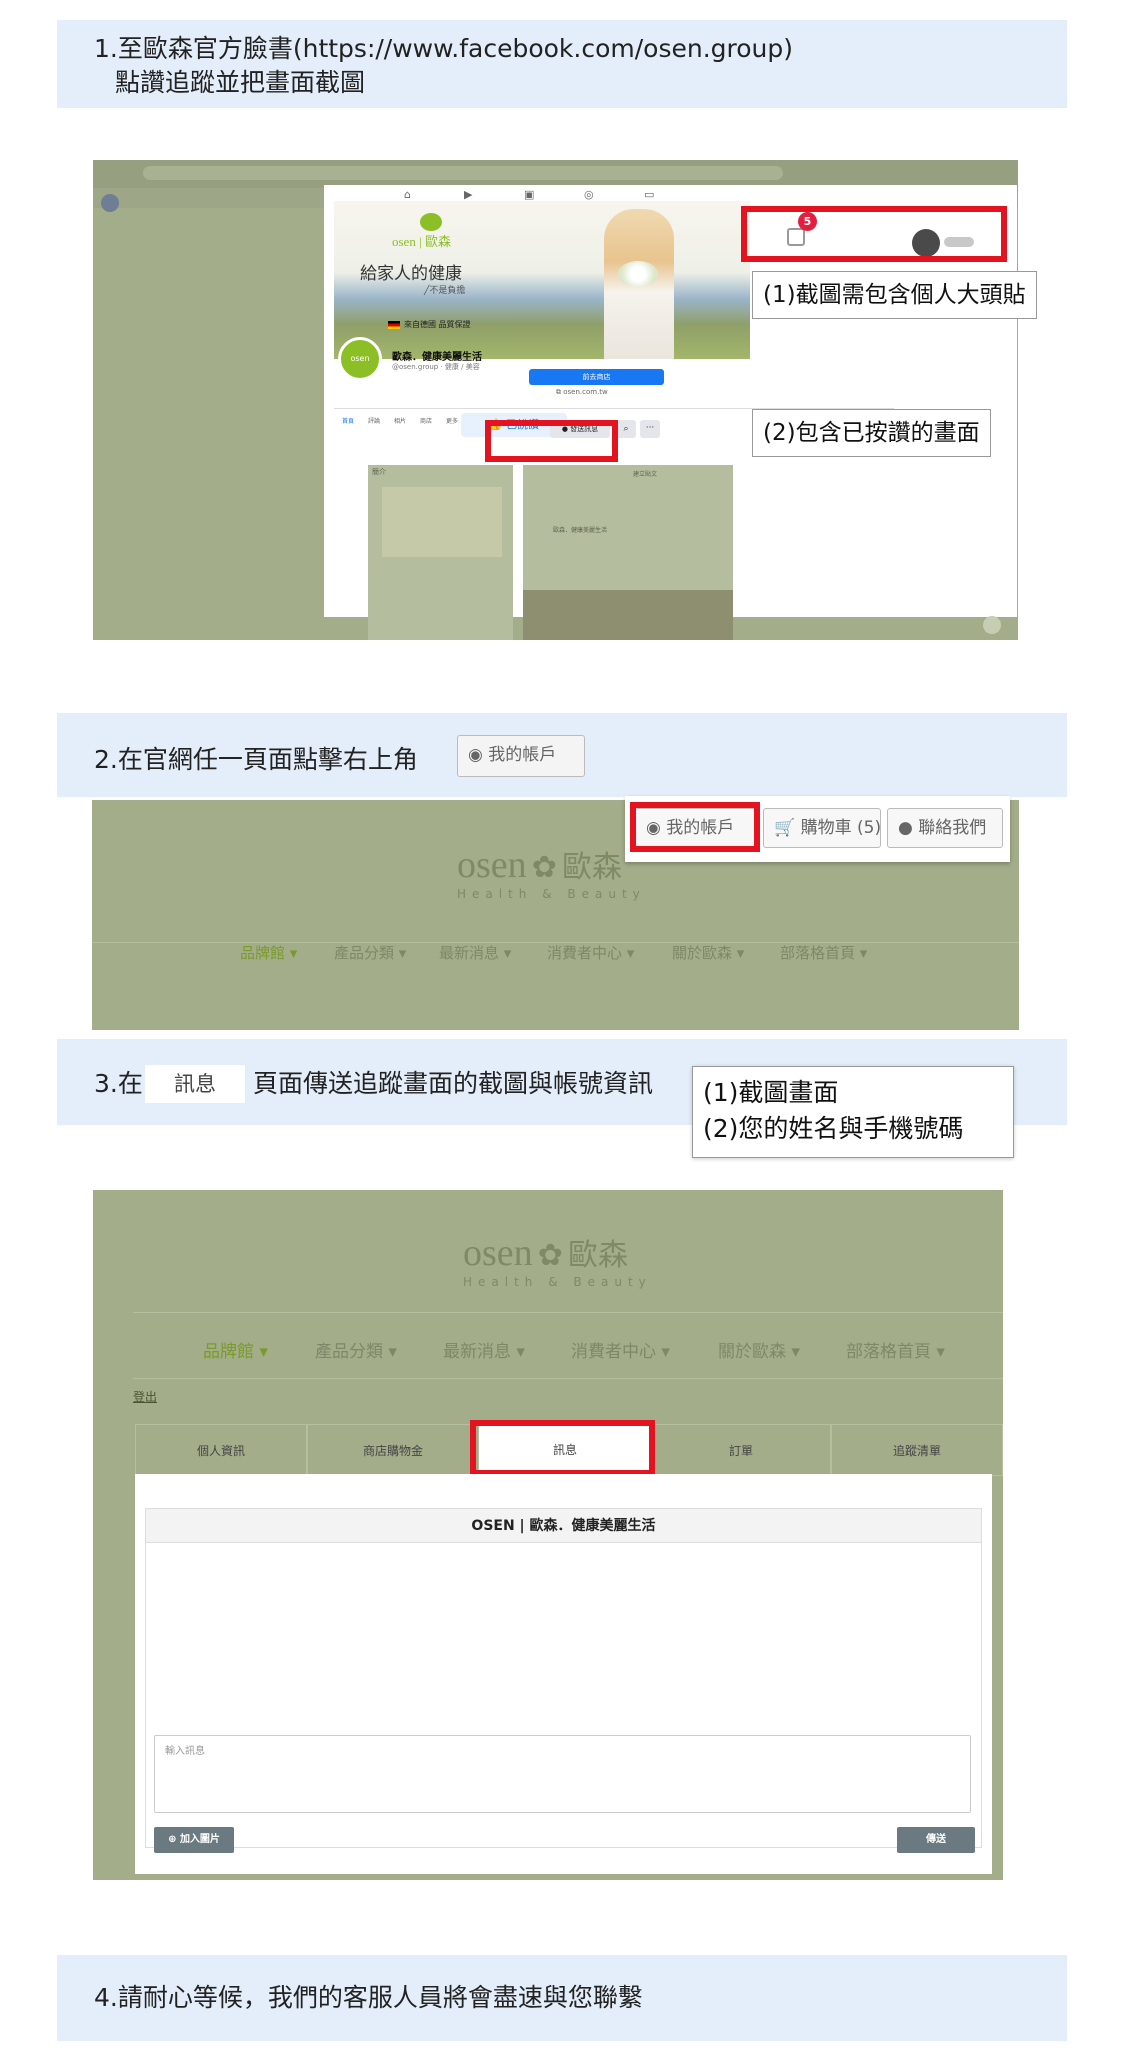 This screenshot has width=1125, height=2062. I want to click on page-search-button: ⌕, so click(626, 429).